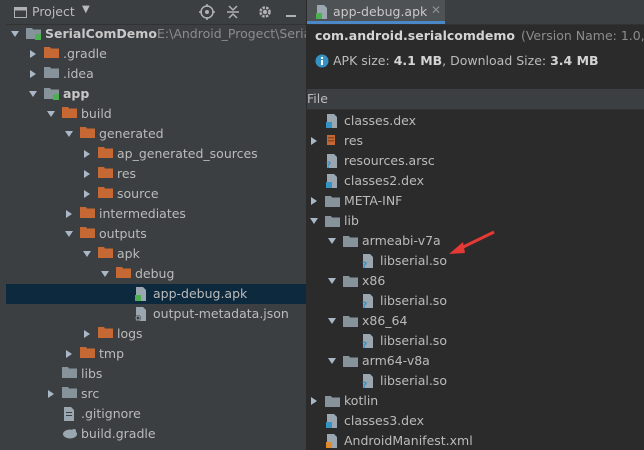 This screenshot has width=644, height=450. Describe the element at coordinates (130, 333) in the screenshot. I see `tree-item-label: logs` at that location.